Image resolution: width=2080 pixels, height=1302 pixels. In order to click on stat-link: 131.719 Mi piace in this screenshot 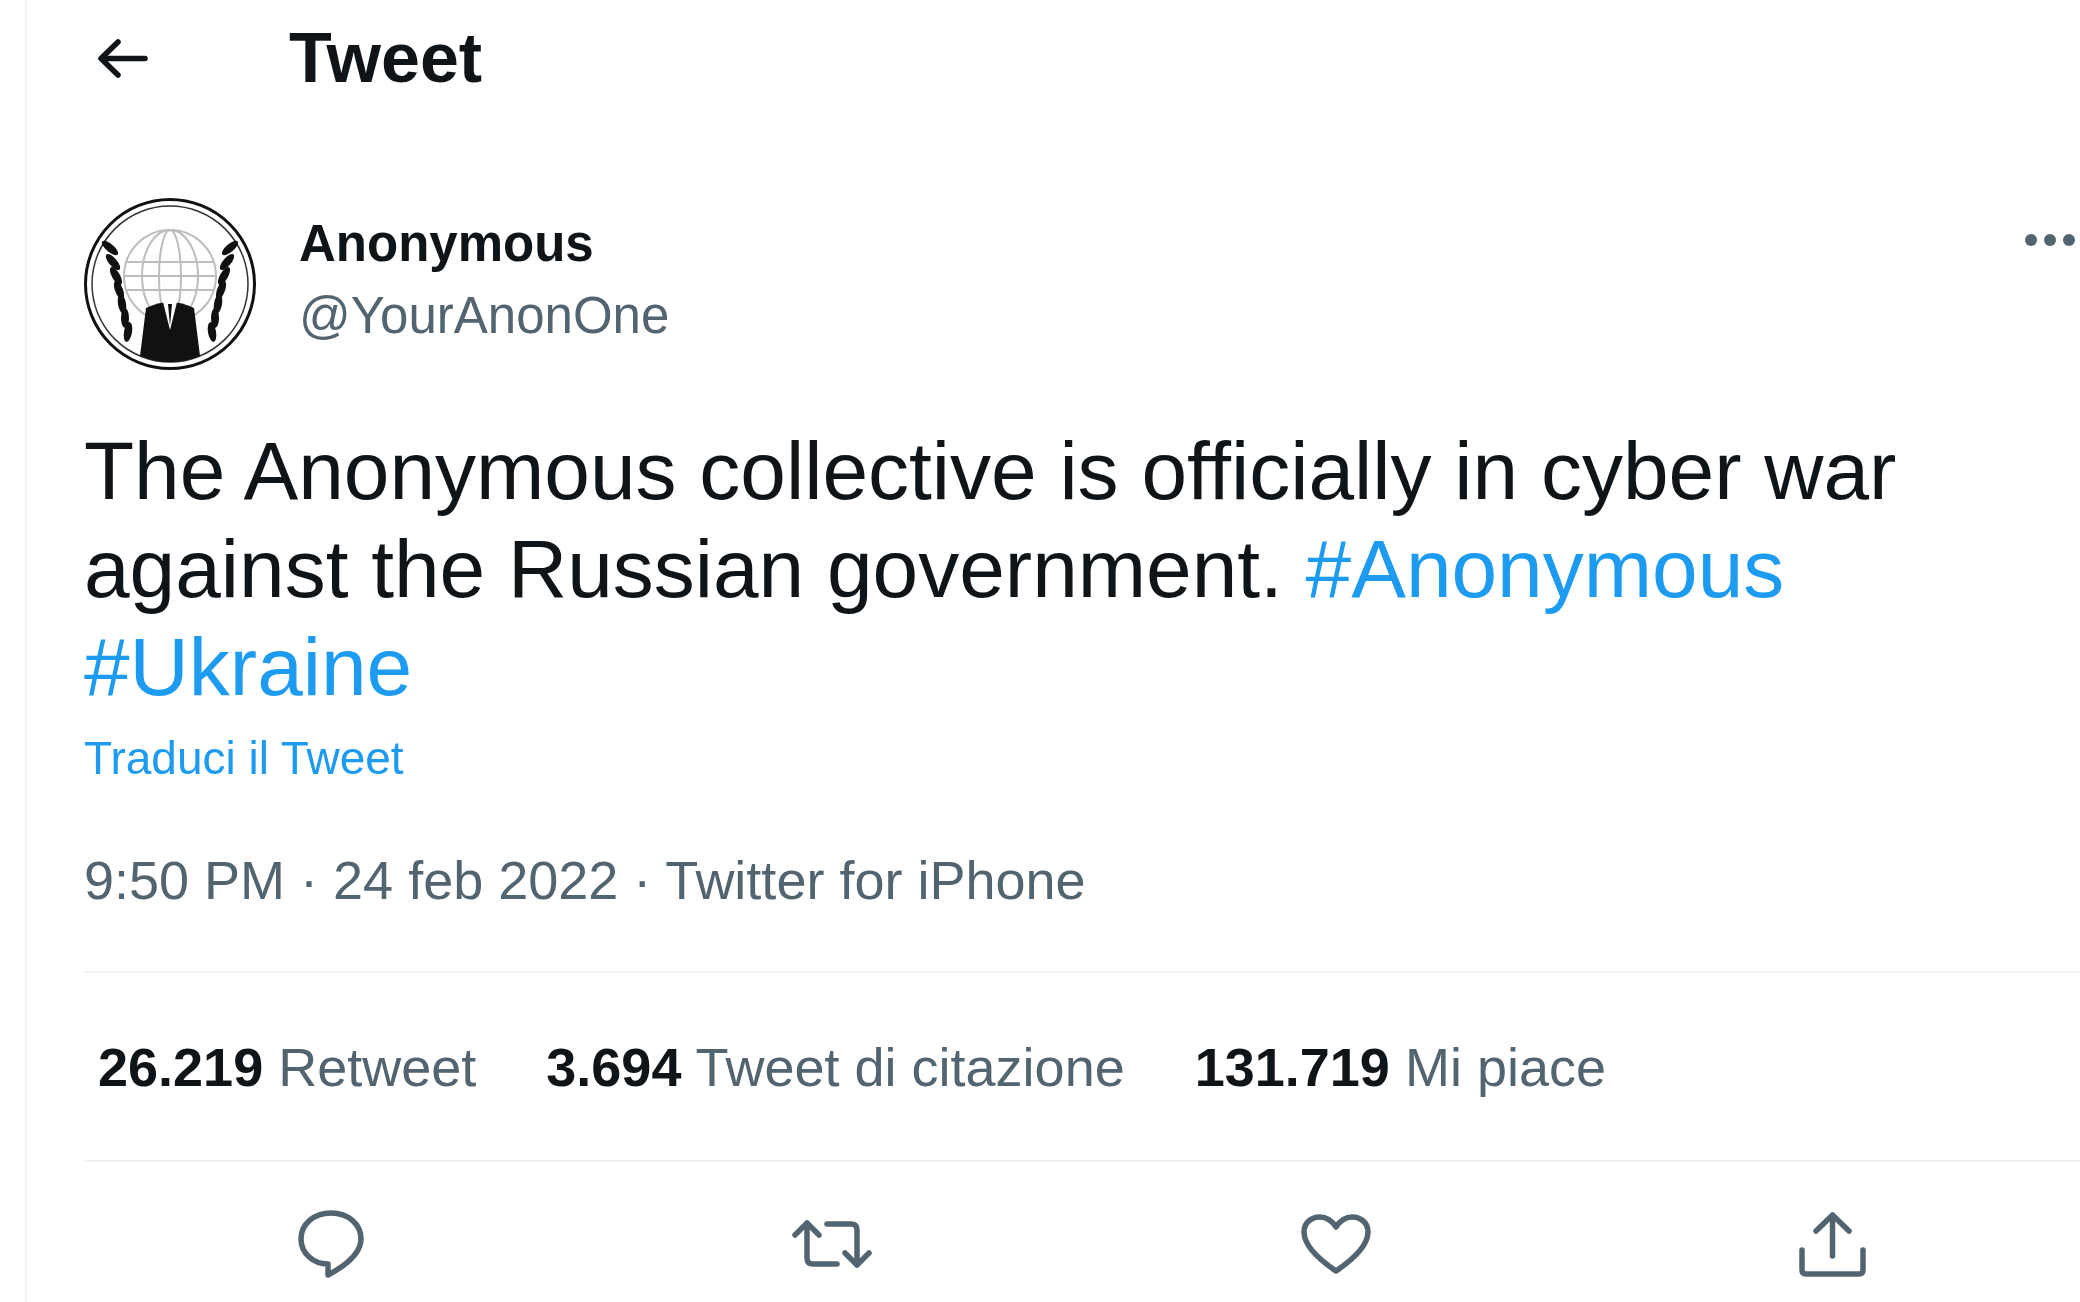, I will do `click(1400, 1066)`.